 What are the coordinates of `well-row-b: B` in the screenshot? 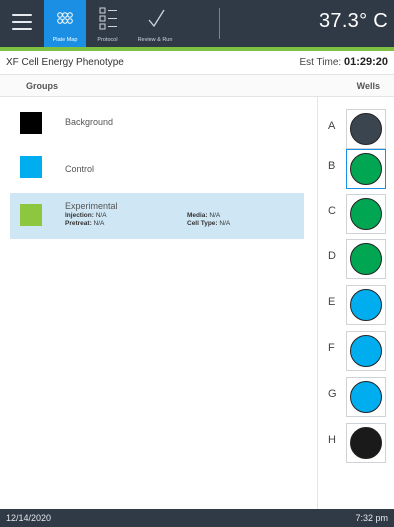 It's located at (356, 168).